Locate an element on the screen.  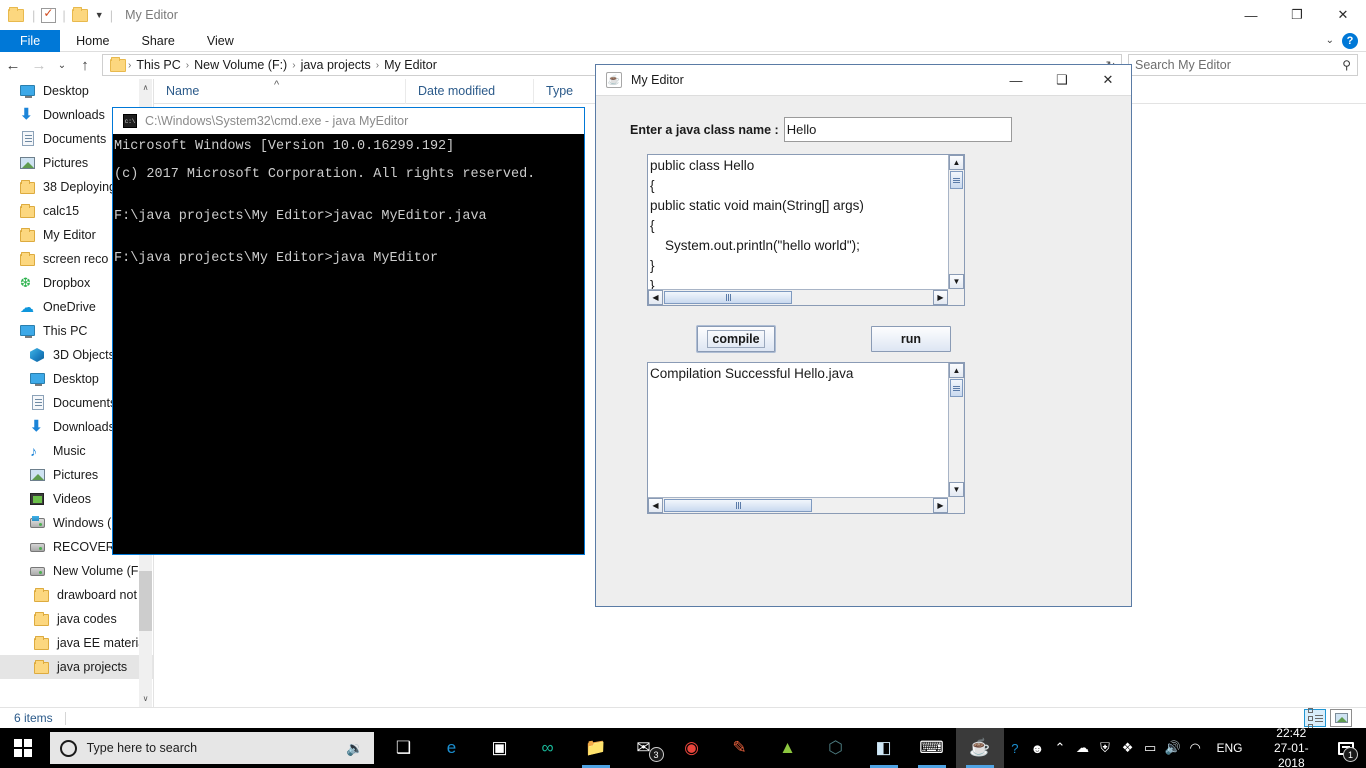
edge-icon: e is located at coordinates (452, 748).